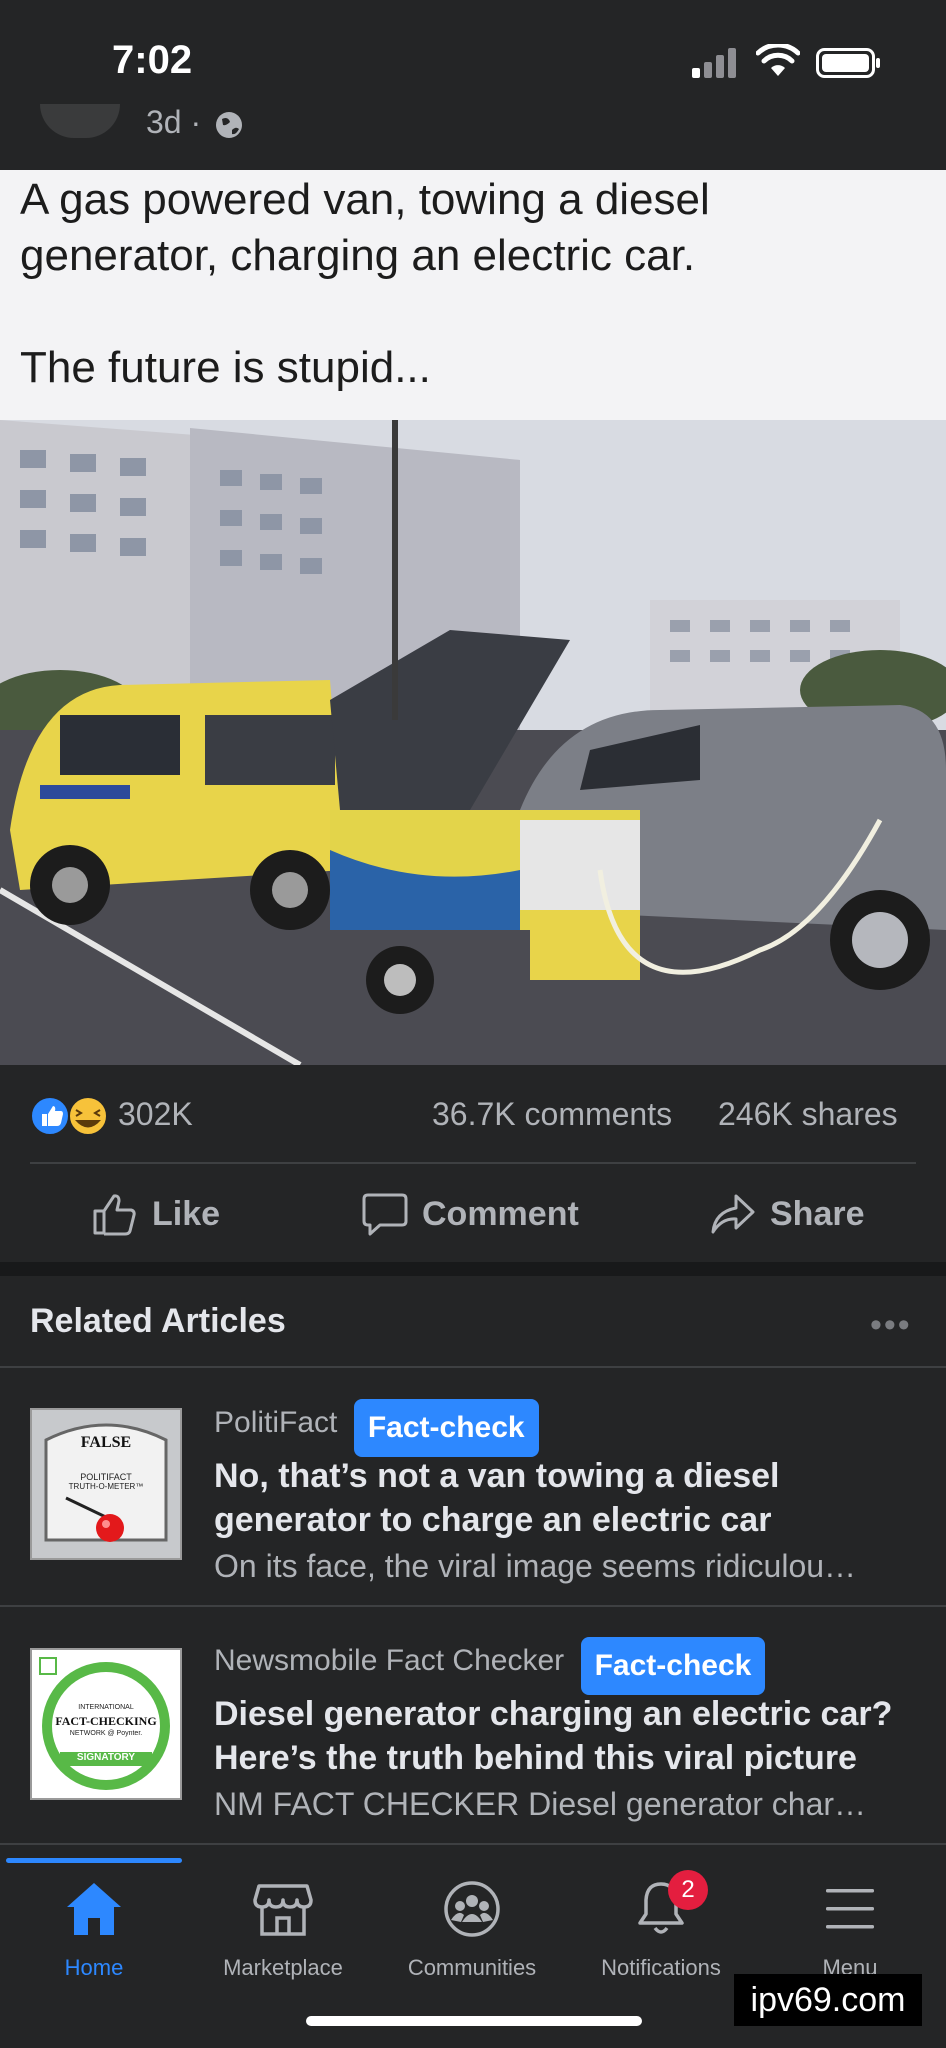 The width and height of the screenshot is (946, 2048). I want to click on marketplace-icon, so click(283, 1910).